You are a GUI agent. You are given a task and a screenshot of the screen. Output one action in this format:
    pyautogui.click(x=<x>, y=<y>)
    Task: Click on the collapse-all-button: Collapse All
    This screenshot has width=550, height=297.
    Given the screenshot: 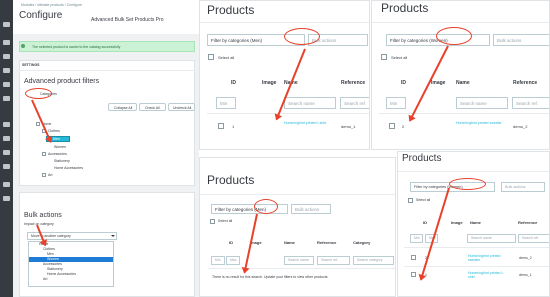 What is the action you would take?
    pyautogui.click(x=122, y=107)
    